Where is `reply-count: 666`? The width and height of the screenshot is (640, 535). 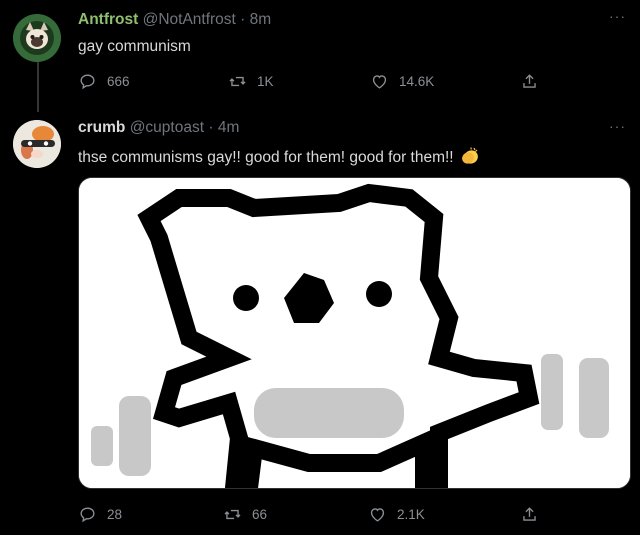 reply-count: 666 is located at coordinates (118, 81).